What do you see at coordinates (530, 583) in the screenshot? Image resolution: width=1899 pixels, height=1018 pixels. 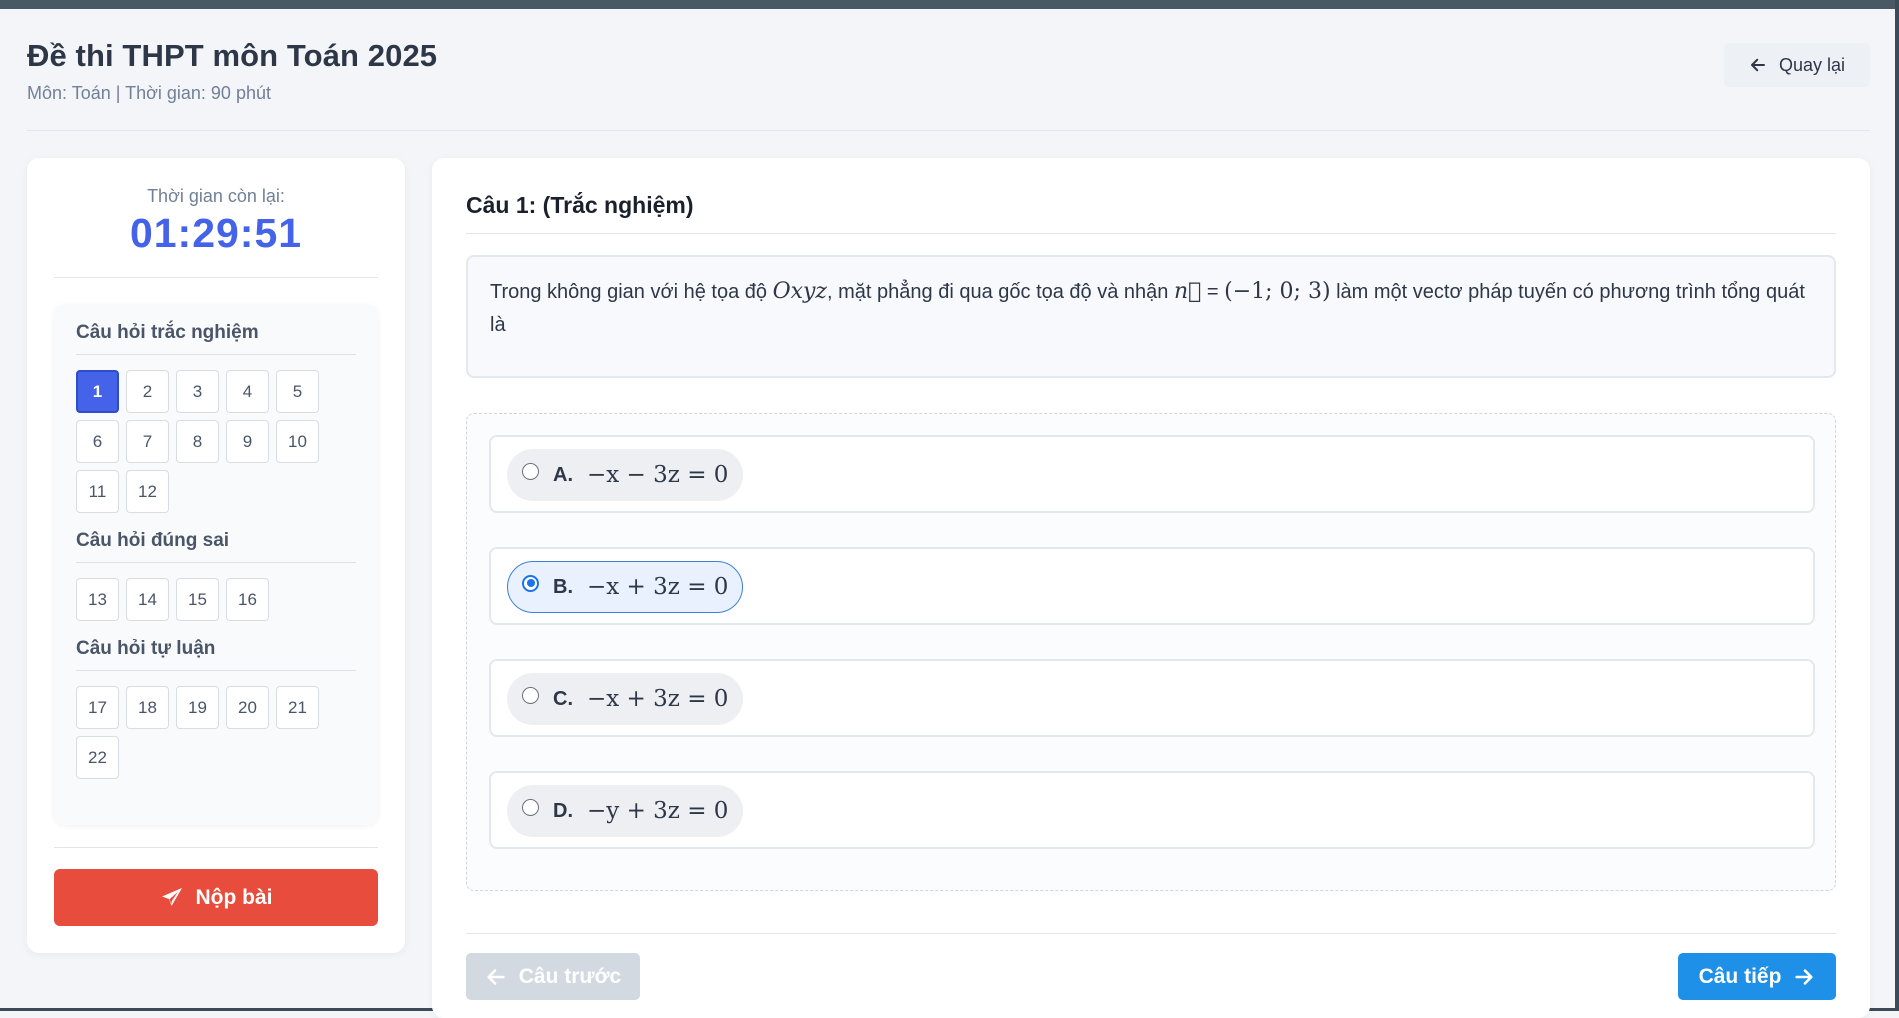 I see `radio-button-selected` at bounding box center [530, 583].